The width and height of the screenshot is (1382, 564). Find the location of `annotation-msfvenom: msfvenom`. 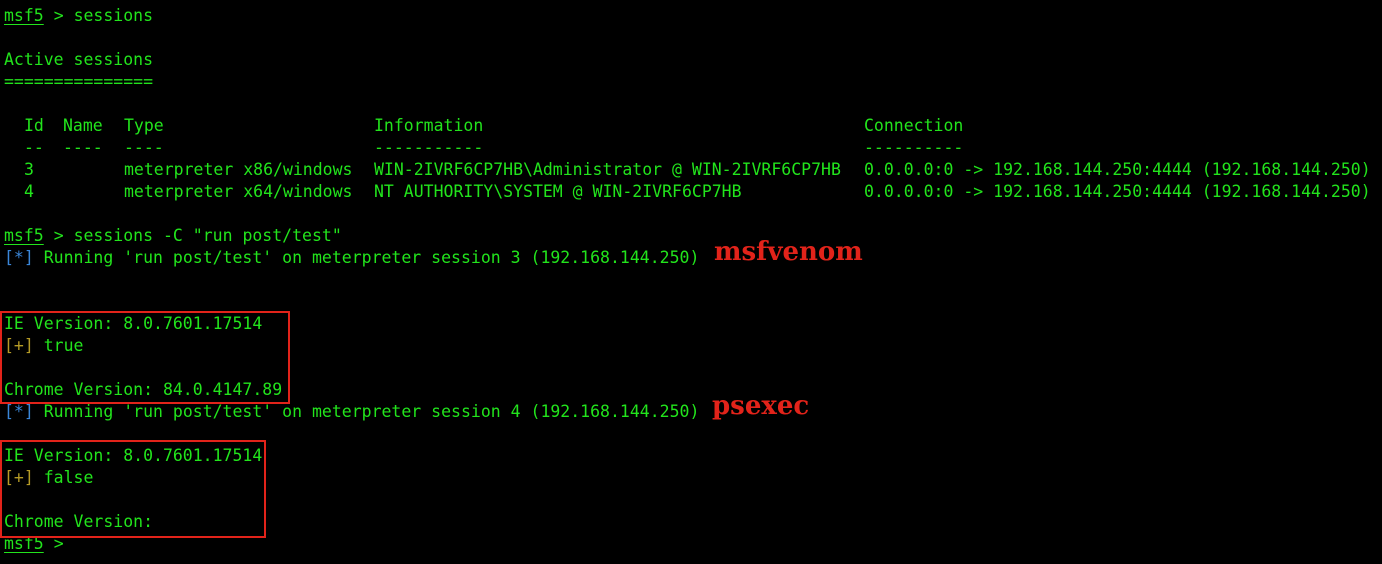

annotation-msfvenom: msfvenom is located at coordinates (788, 252).